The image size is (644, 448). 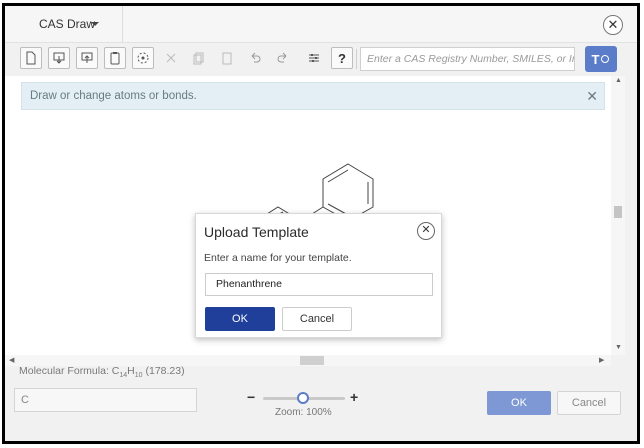 I want to click on select-icon, so click(x=143, y=58).